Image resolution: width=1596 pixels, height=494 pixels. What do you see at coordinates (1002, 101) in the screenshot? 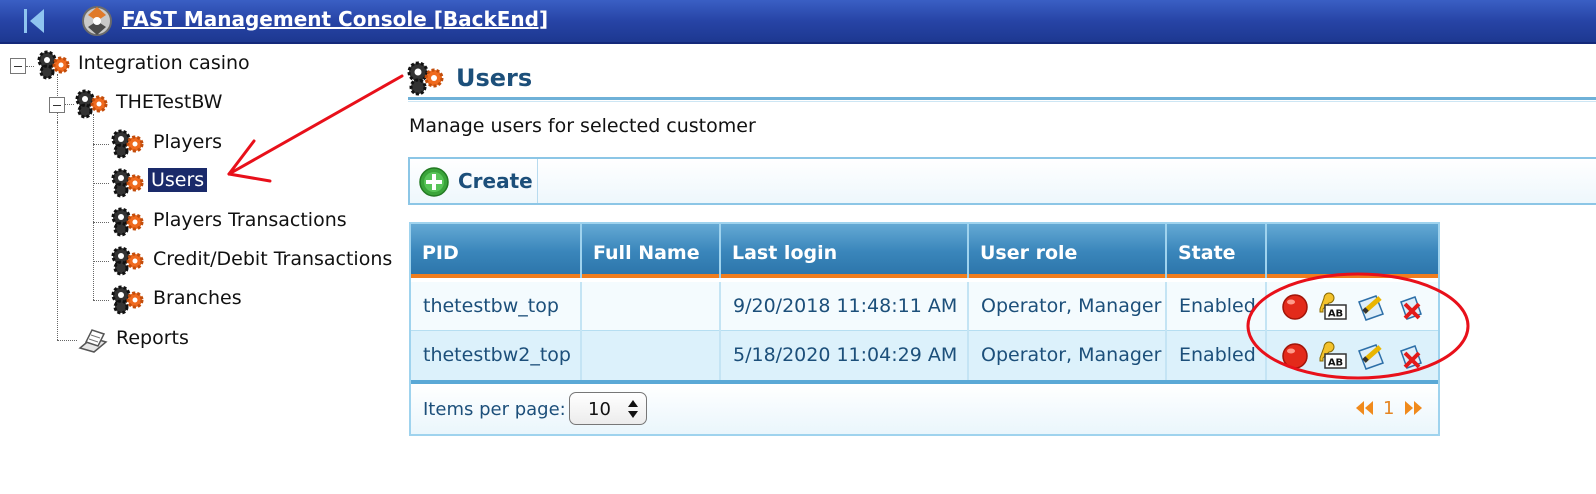
I see `title-divider-shadow` at bounding box center [1002, 101].